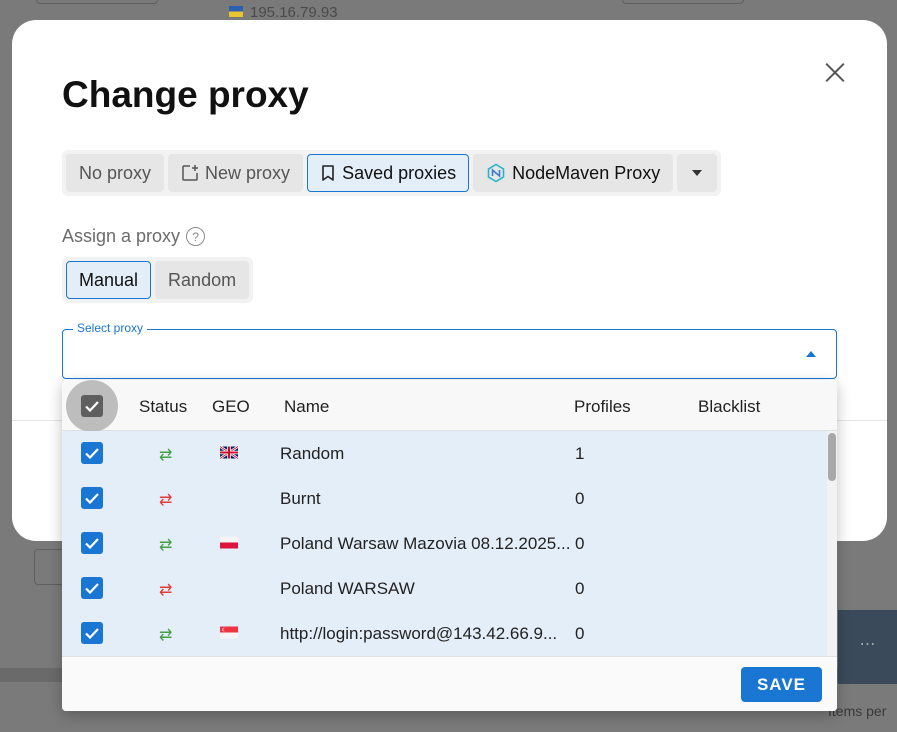  I want to click on close-icon, so click(835, 72).